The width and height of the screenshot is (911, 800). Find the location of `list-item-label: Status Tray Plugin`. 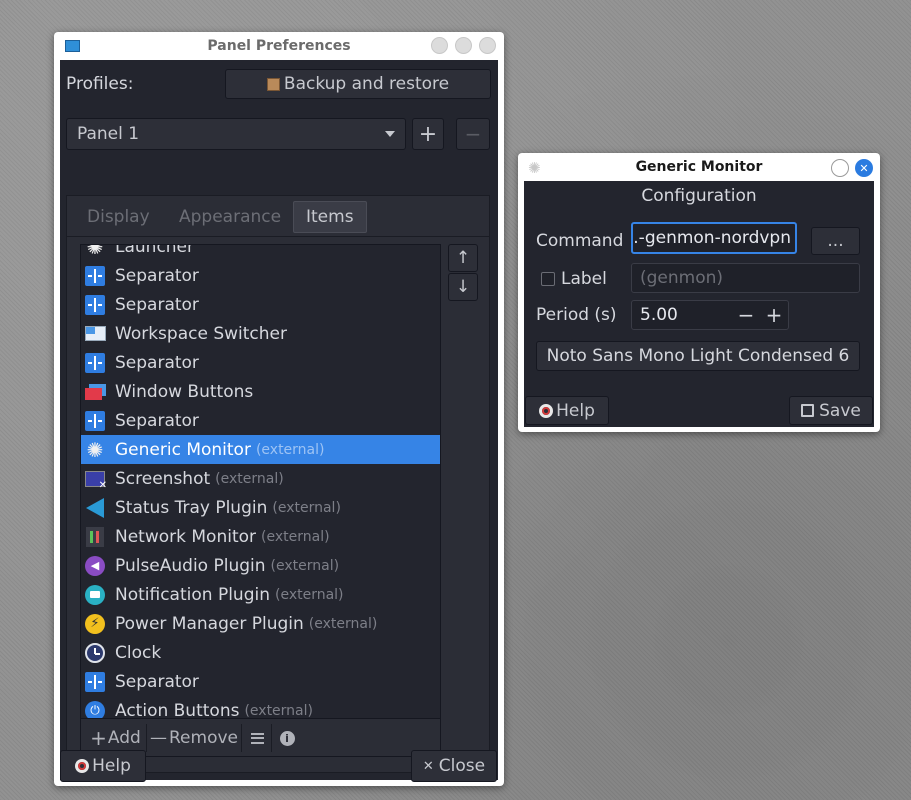

list-item-label: Status Tray Plugin is located at coordinates (191, 507).